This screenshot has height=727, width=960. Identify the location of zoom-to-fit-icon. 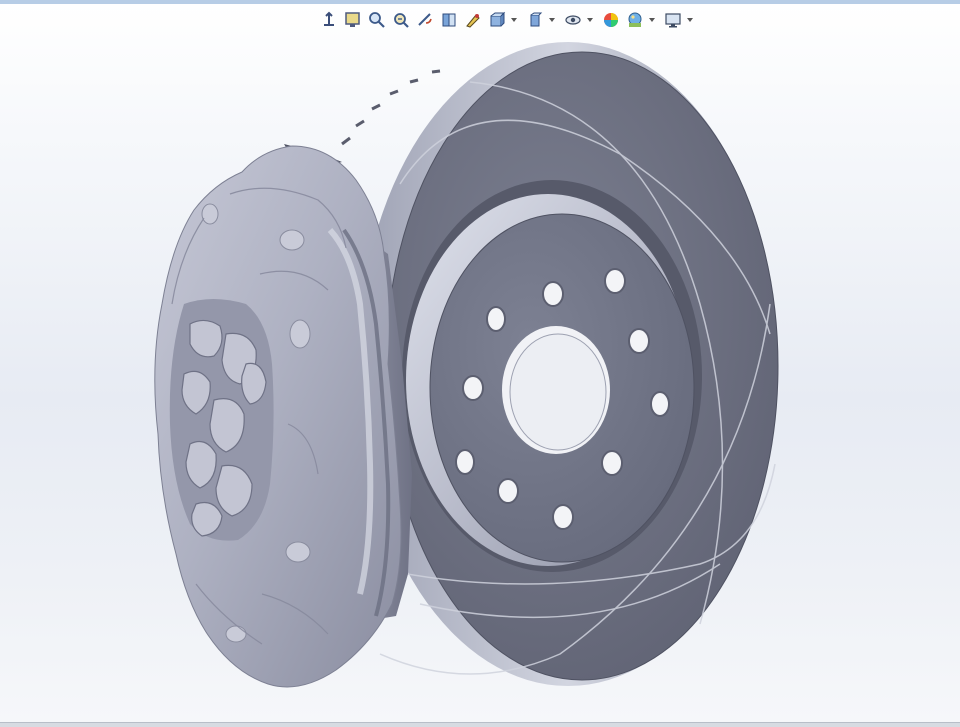
(353, 20).